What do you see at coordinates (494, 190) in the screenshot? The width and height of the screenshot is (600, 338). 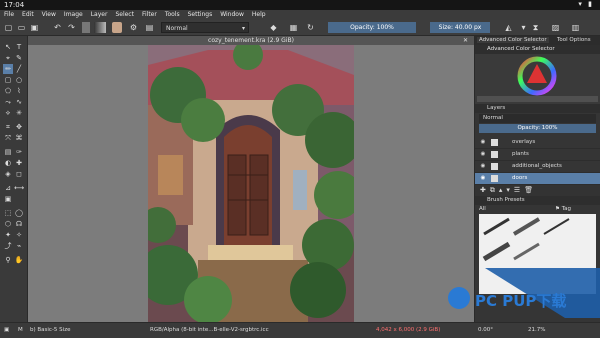 I see `duplicate-layer-icon: ⧉` at bounding box center [494, 190].